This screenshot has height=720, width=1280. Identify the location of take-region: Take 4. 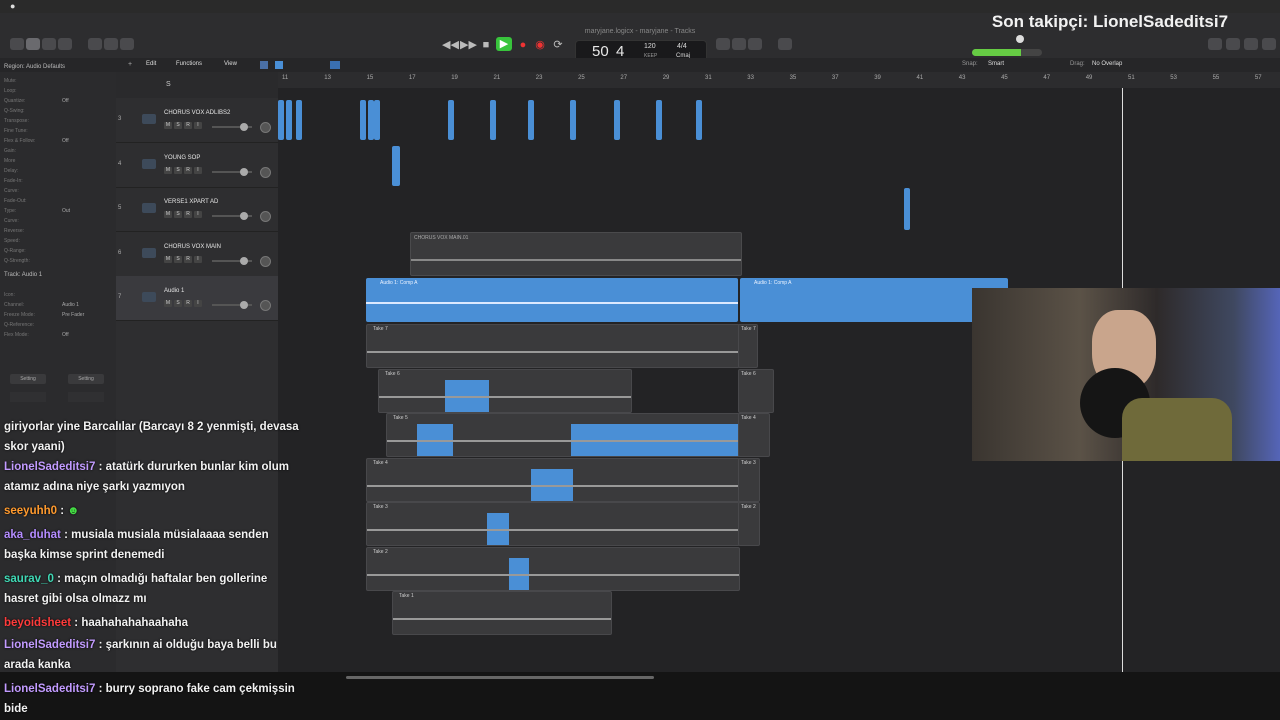
(553, 479).